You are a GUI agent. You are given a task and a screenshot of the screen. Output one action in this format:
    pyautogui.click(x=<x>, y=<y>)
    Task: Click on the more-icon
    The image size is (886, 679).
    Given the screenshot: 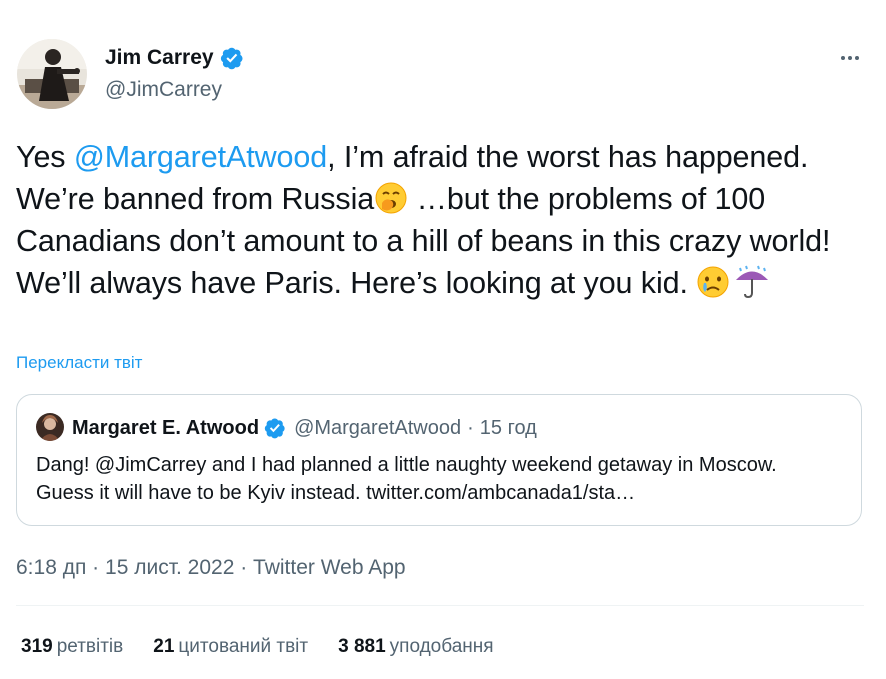 What is the action you would take?
    pyautogui.click(x=850, y=58)
    